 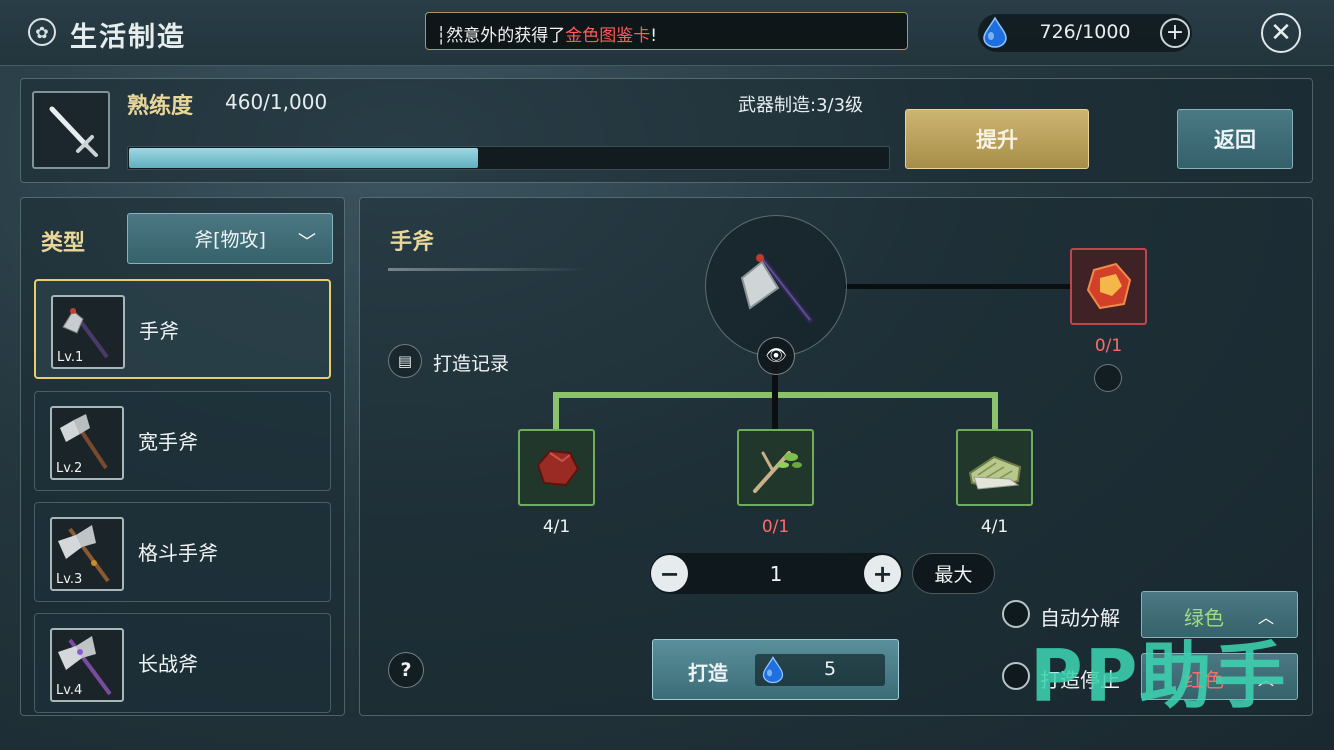 I want to click on result-item-slot, so click(x=776, y=286).